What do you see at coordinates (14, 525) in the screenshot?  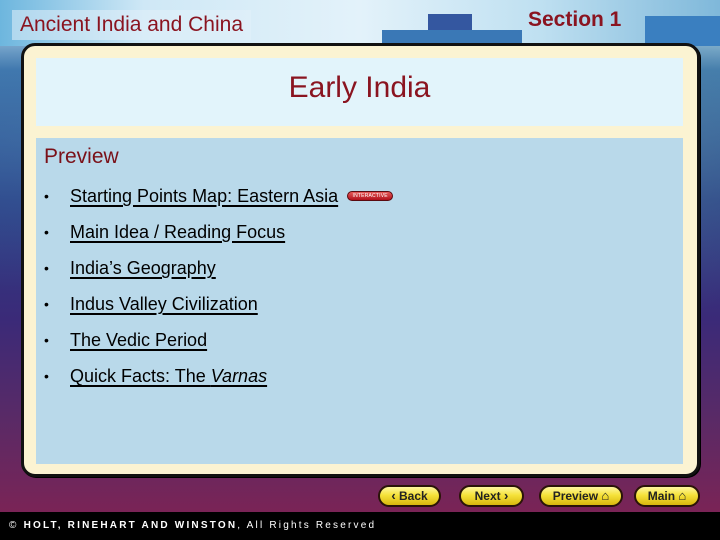 I see `copyright-icon: ©` at bounding box center [14, 525].